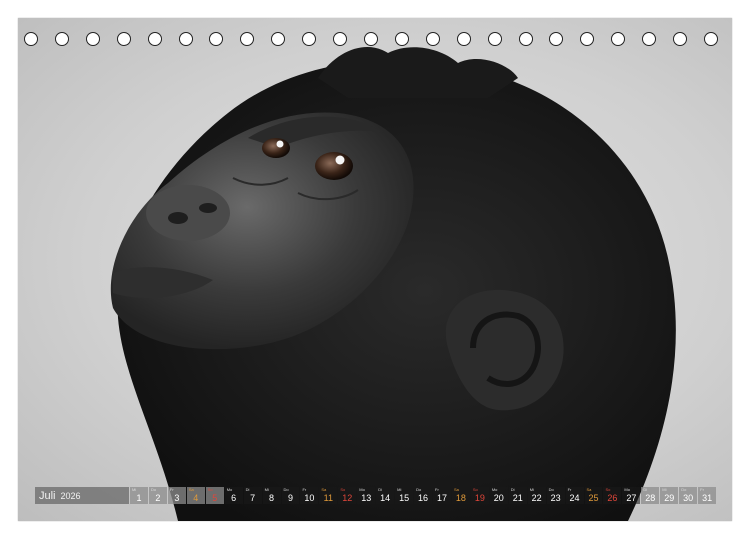  I want to click on calendar-day: Mo 20, so click(498, 495).